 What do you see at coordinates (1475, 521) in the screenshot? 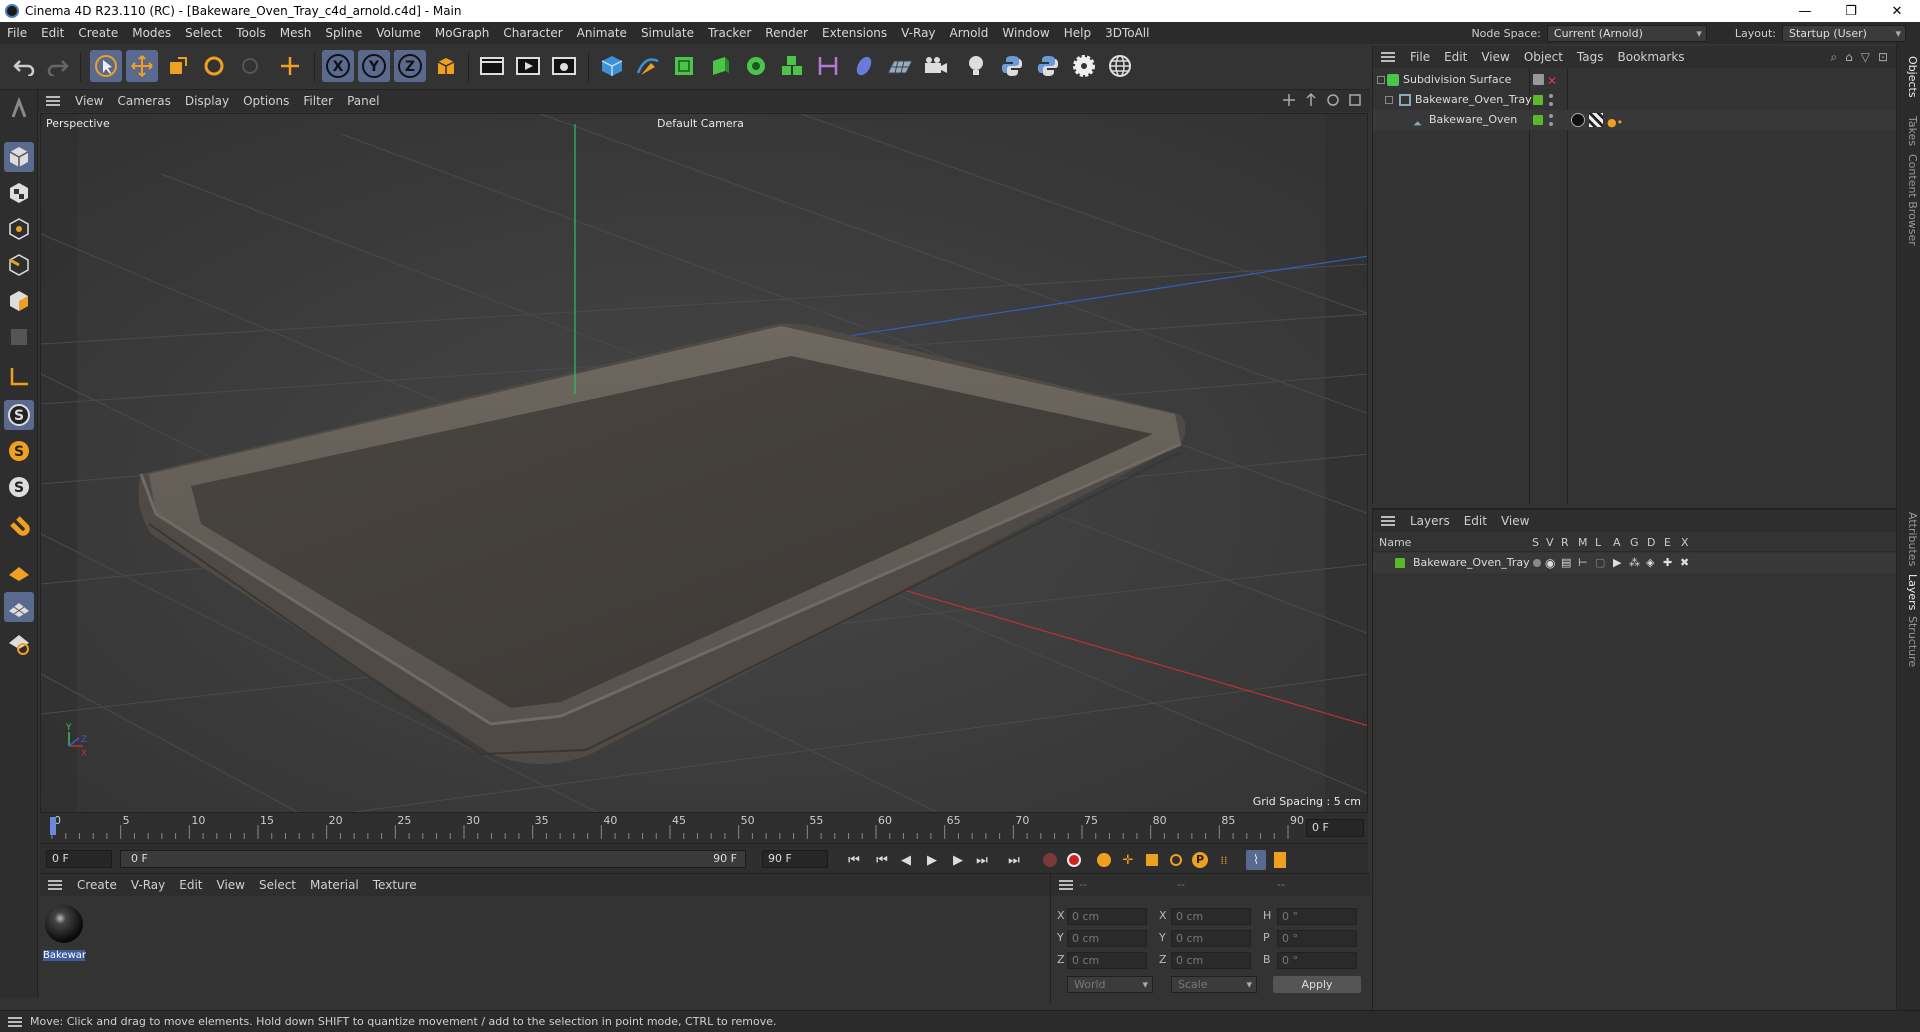
I see `layers-menu-edit: Edit` at bounding box center [1475, 521].